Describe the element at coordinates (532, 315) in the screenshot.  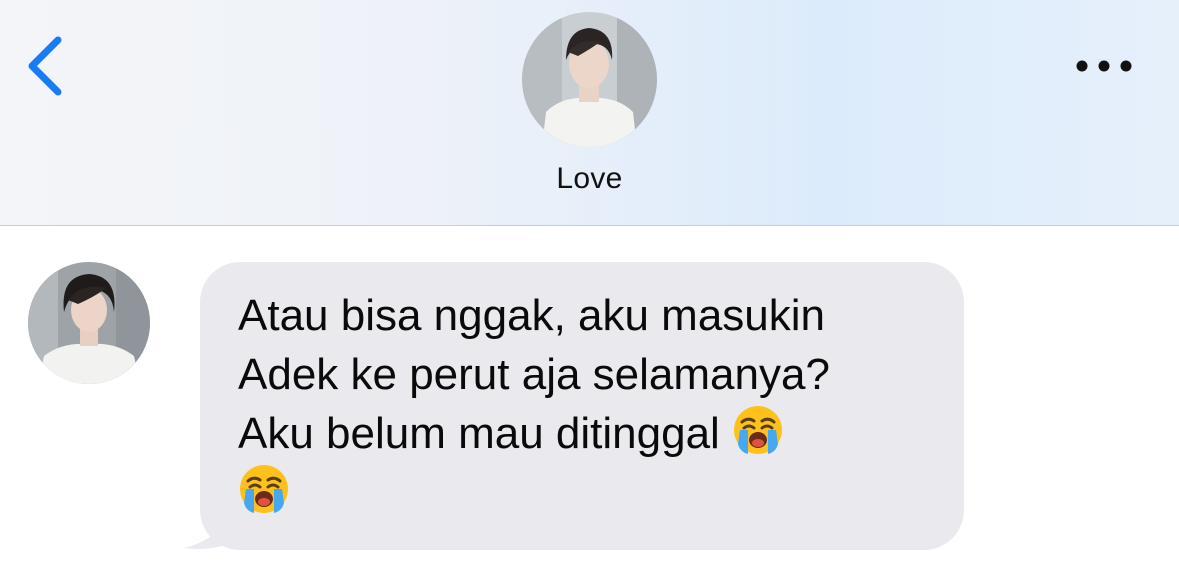
I see `message-line: Atau bisa nggak, aku masukin` at that location.